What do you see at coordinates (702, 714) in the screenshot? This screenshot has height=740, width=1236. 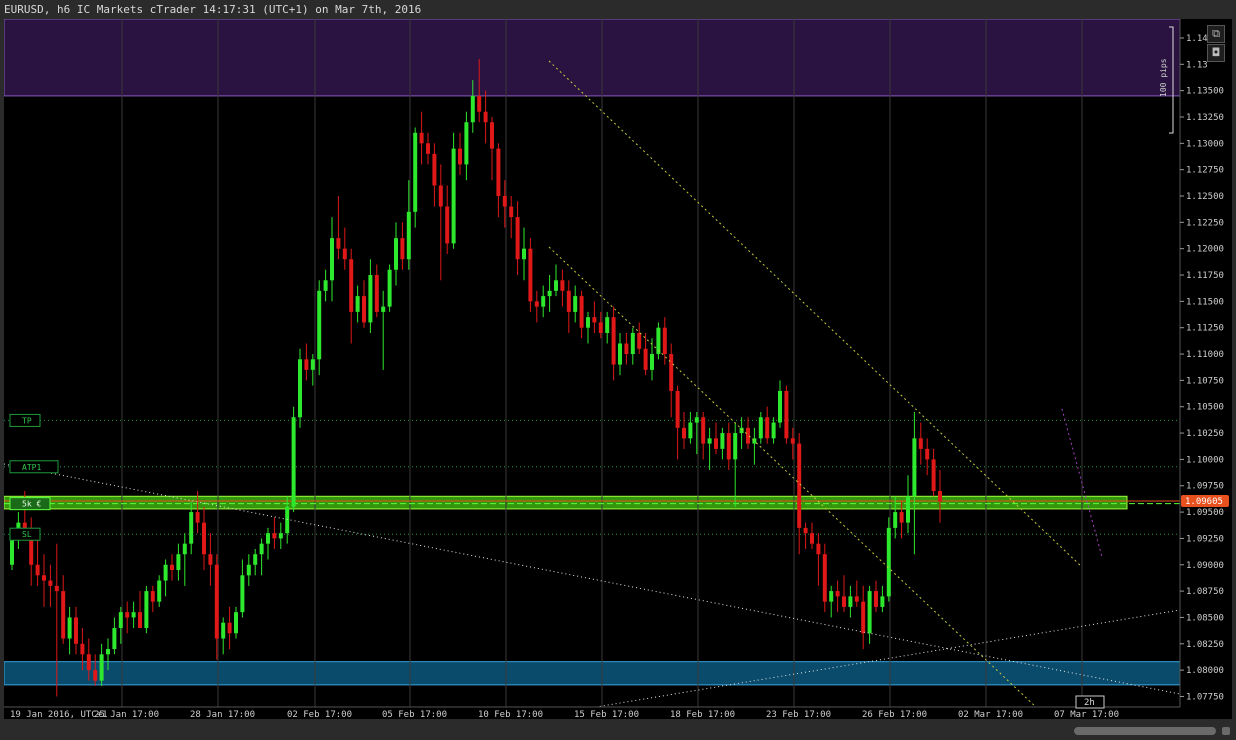 I see `time-tick-label: 18 Feb 17:00` at bounding box center [702, 714].